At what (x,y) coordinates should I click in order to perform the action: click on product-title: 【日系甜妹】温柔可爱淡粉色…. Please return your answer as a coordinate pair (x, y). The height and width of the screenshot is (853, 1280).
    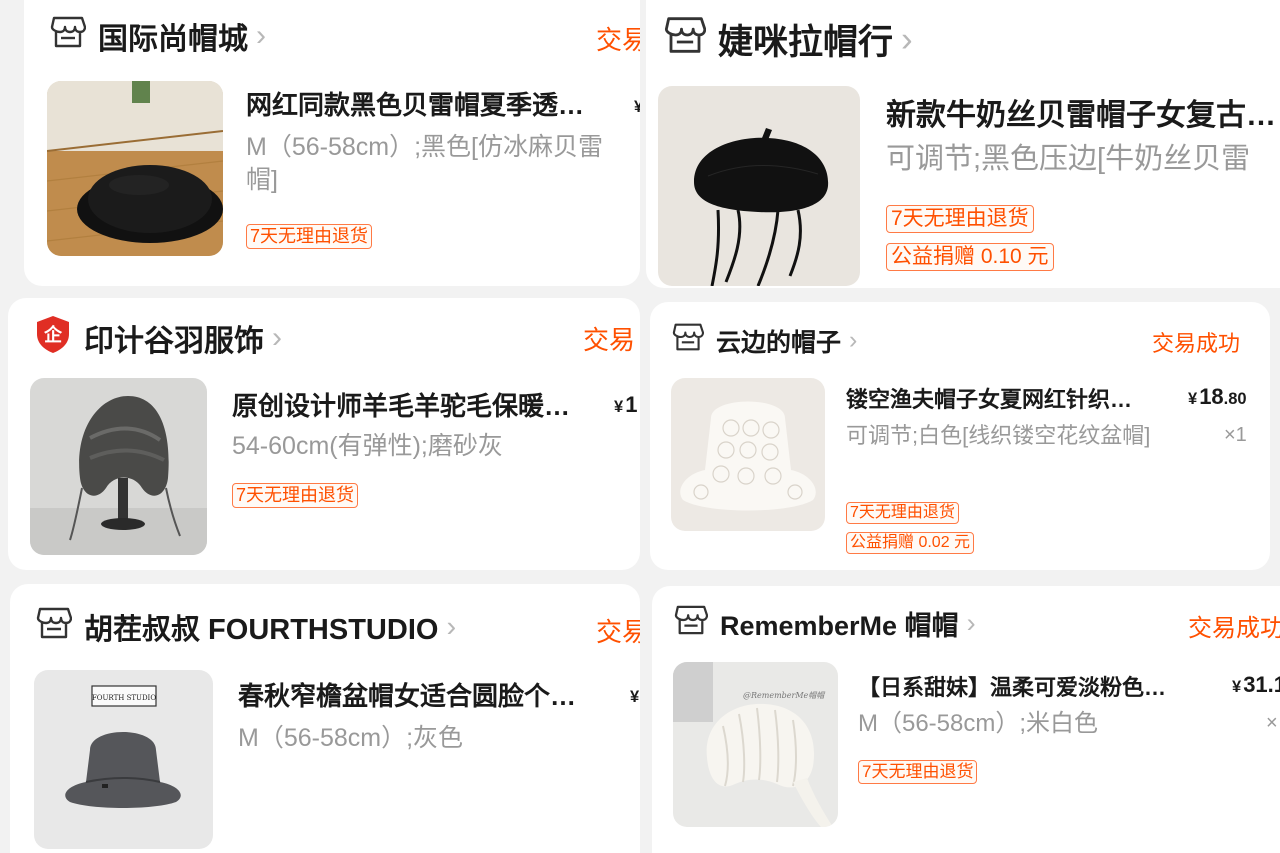
    Looking at the image, I should click on (1031, 686).